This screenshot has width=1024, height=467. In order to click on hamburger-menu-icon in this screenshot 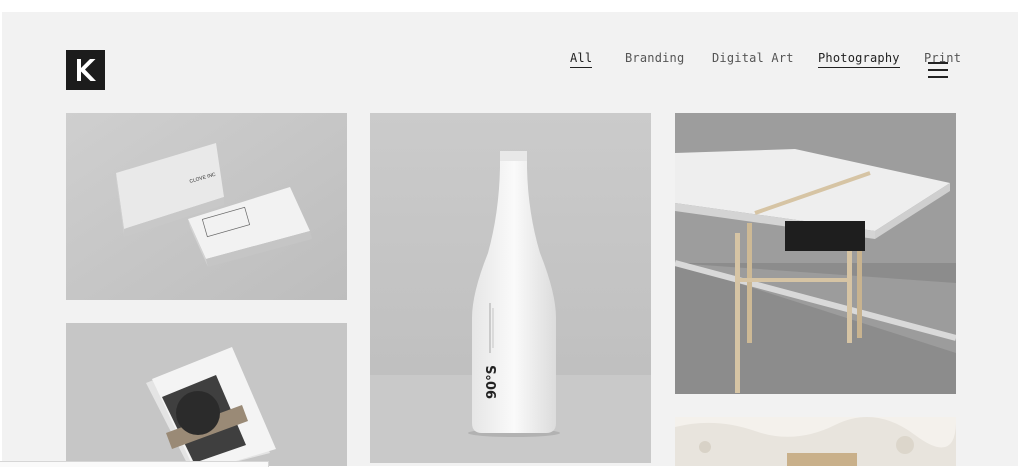, I will do `click(938, 70)`.